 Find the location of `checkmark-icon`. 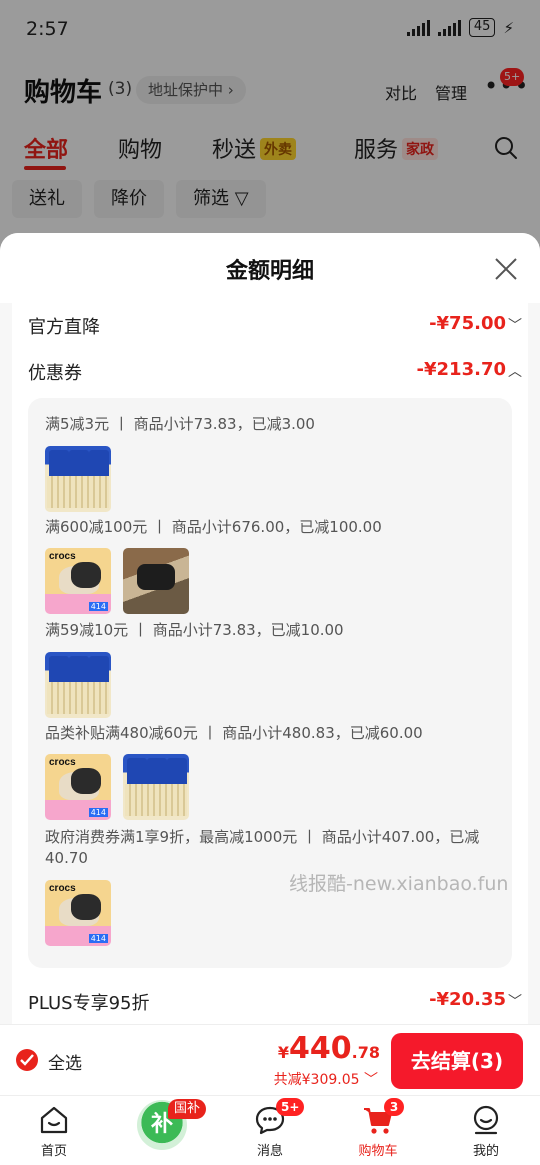

checkmark-icon is located at coordinates (27, 1060).